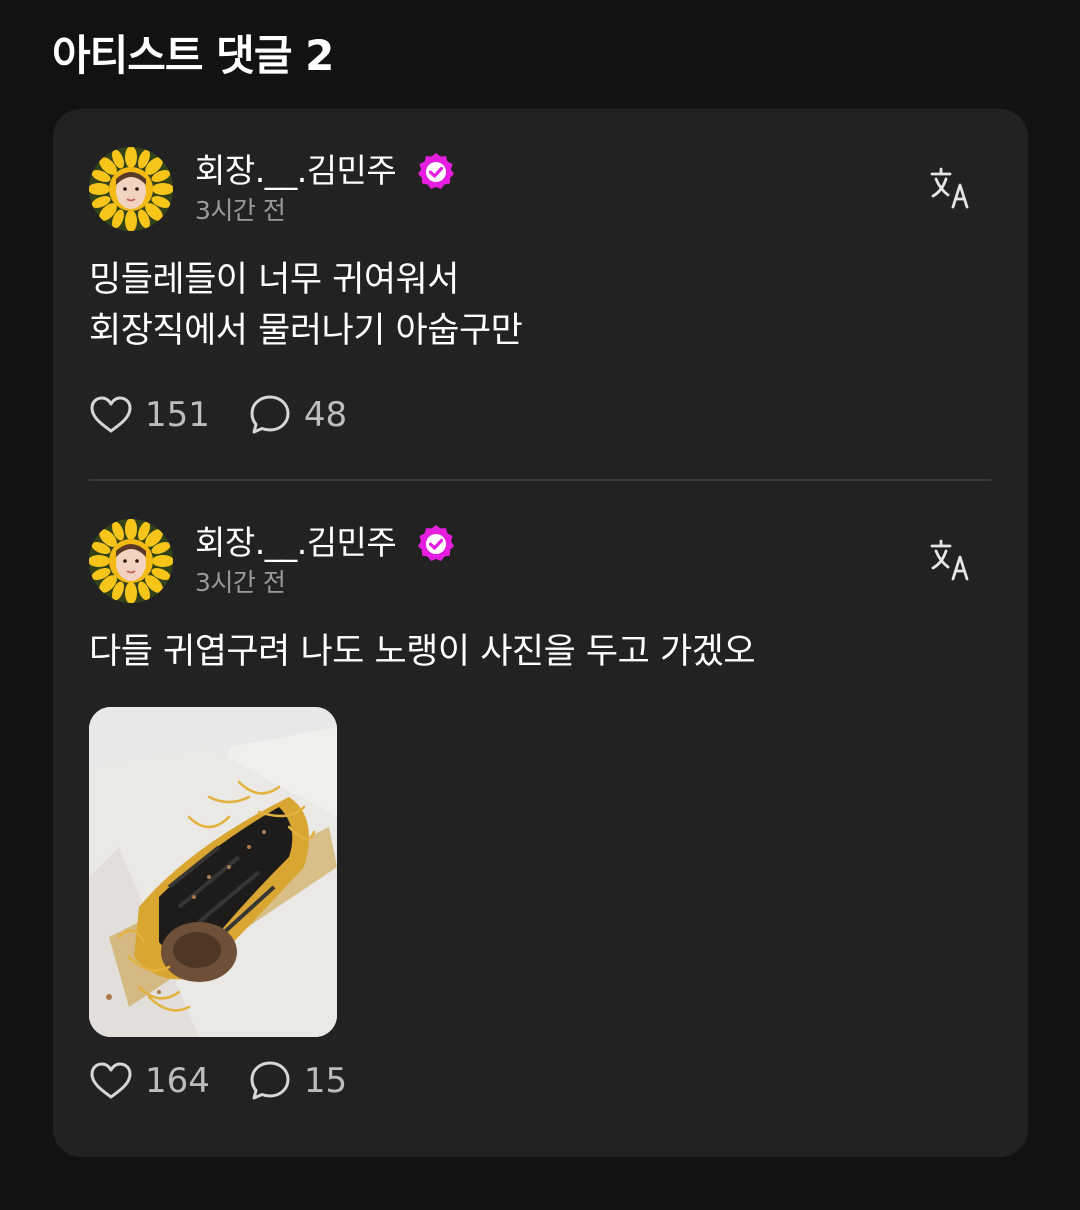 The width and height of the screenshot is (1080, 1210). I want to click on like-button: 164, so click(149, 1081).